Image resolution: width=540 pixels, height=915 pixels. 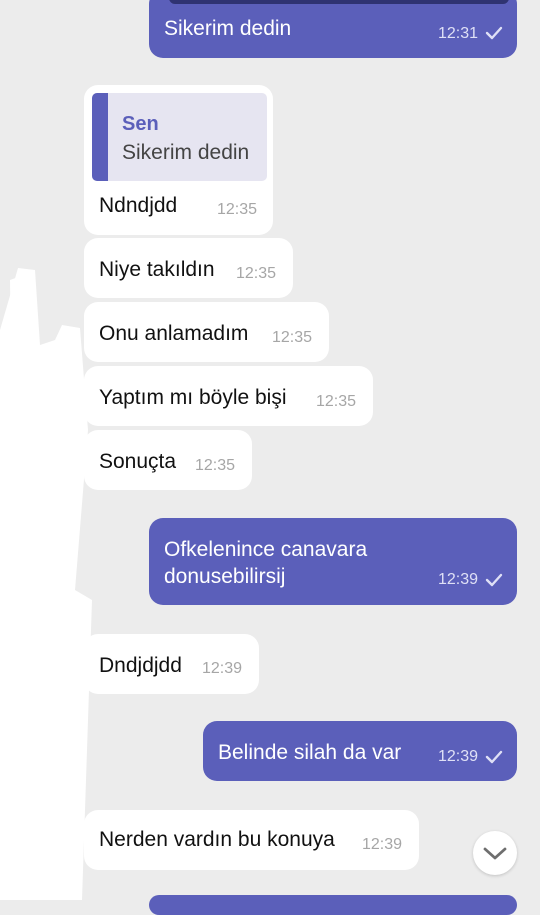 I want to click on message-bubble-outgoing: Sikerim dedin 12:31, so click(x=333, y=29).